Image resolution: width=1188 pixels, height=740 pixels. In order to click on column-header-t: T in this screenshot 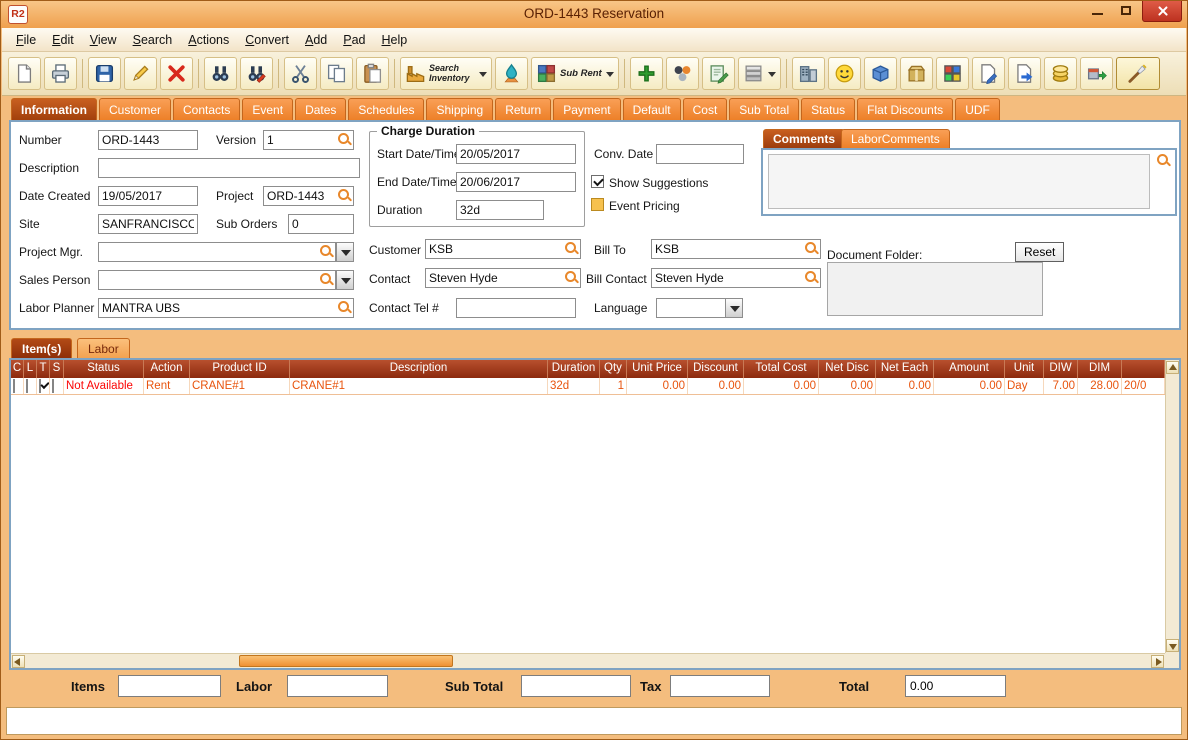, I will do `click(43, 369)`.